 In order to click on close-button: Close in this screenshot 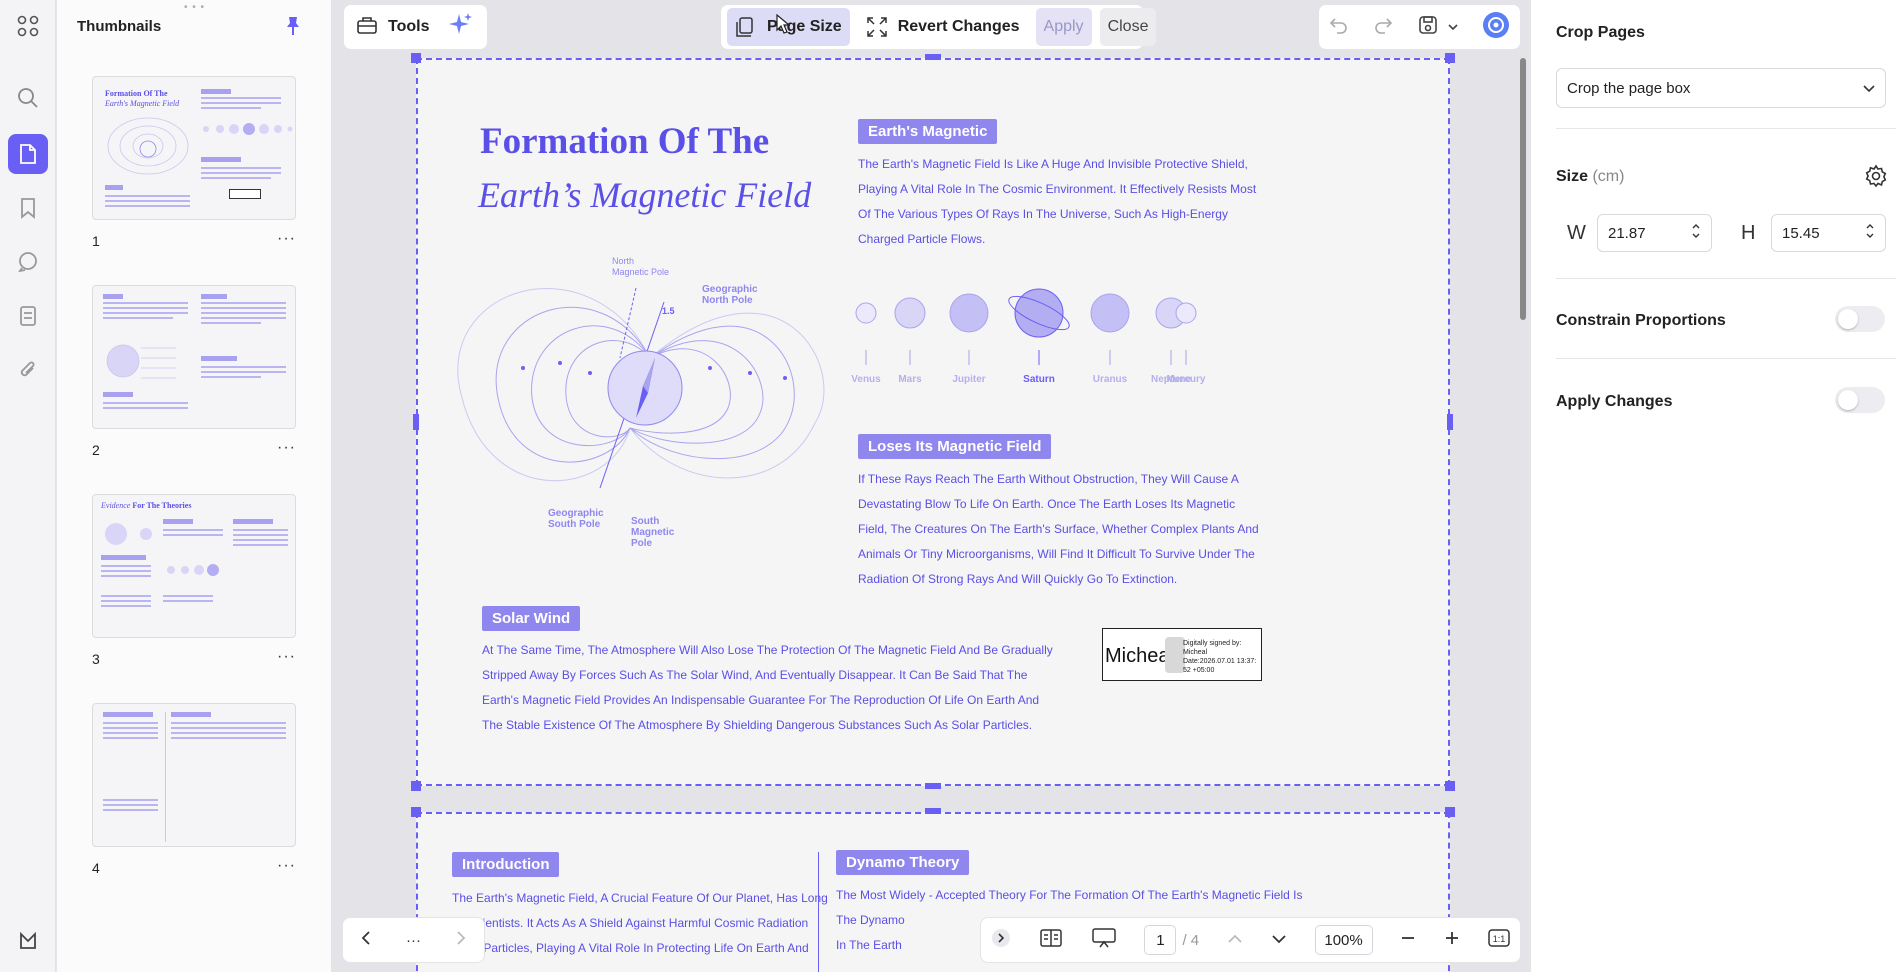, I will do `click(1128, 27)`.